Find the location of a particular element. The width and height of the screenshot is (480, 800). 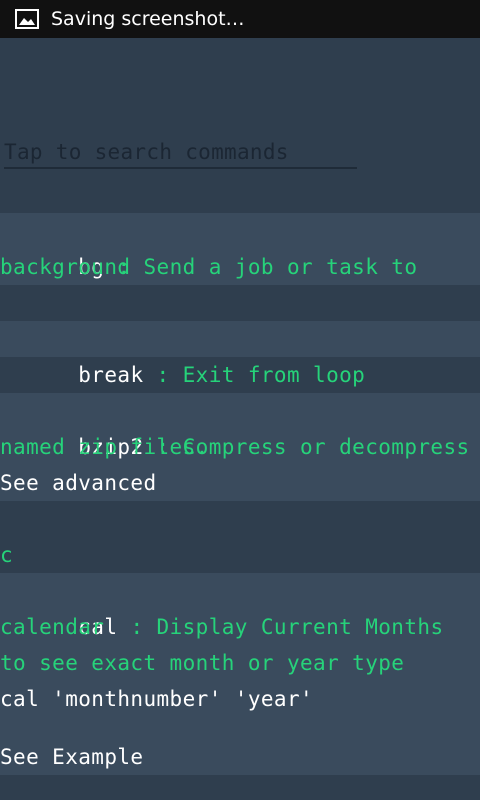

command-usage: cal 'monthnumber' 'year' is located at coordinates (157, 699).